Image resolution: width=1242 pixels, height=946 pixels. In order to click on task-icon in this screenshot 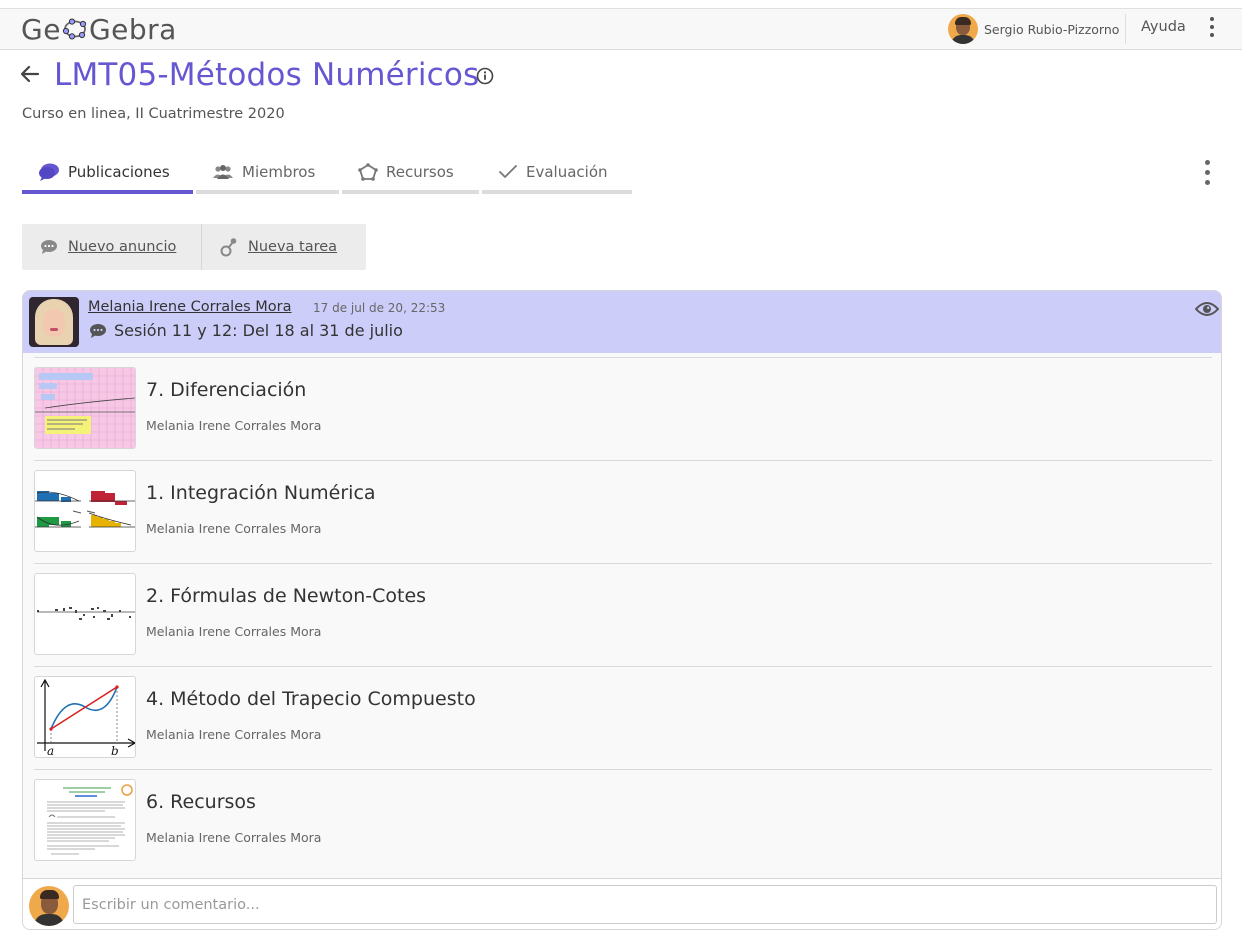, I will do `click(228, 247)`.